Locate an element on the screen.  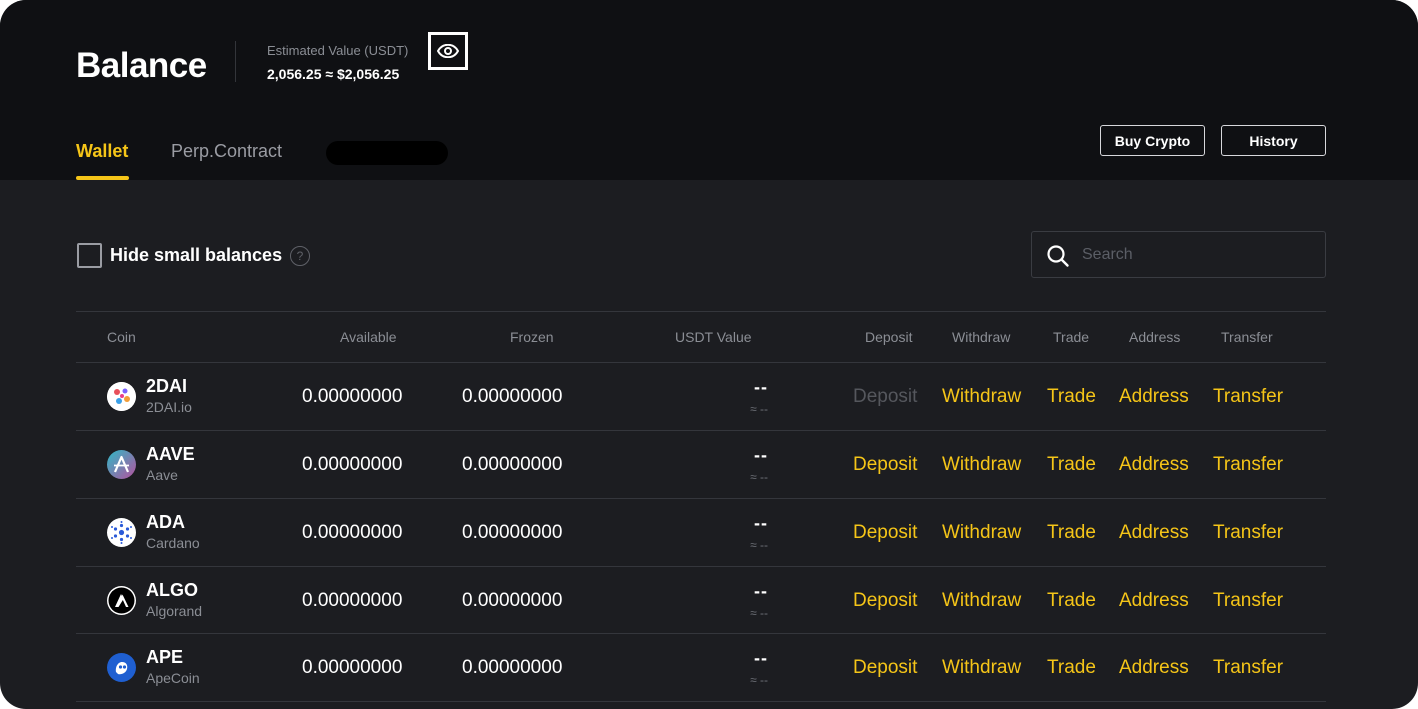
row-divider is located at coordinates (701, 701).